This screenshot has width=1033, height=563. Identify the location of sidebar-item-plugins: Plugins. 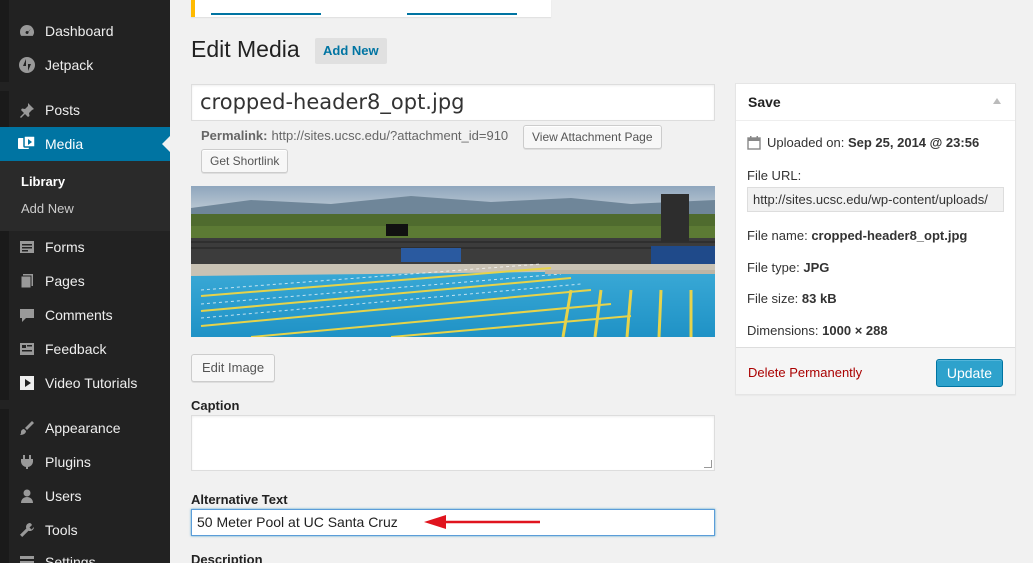
(85, 462).